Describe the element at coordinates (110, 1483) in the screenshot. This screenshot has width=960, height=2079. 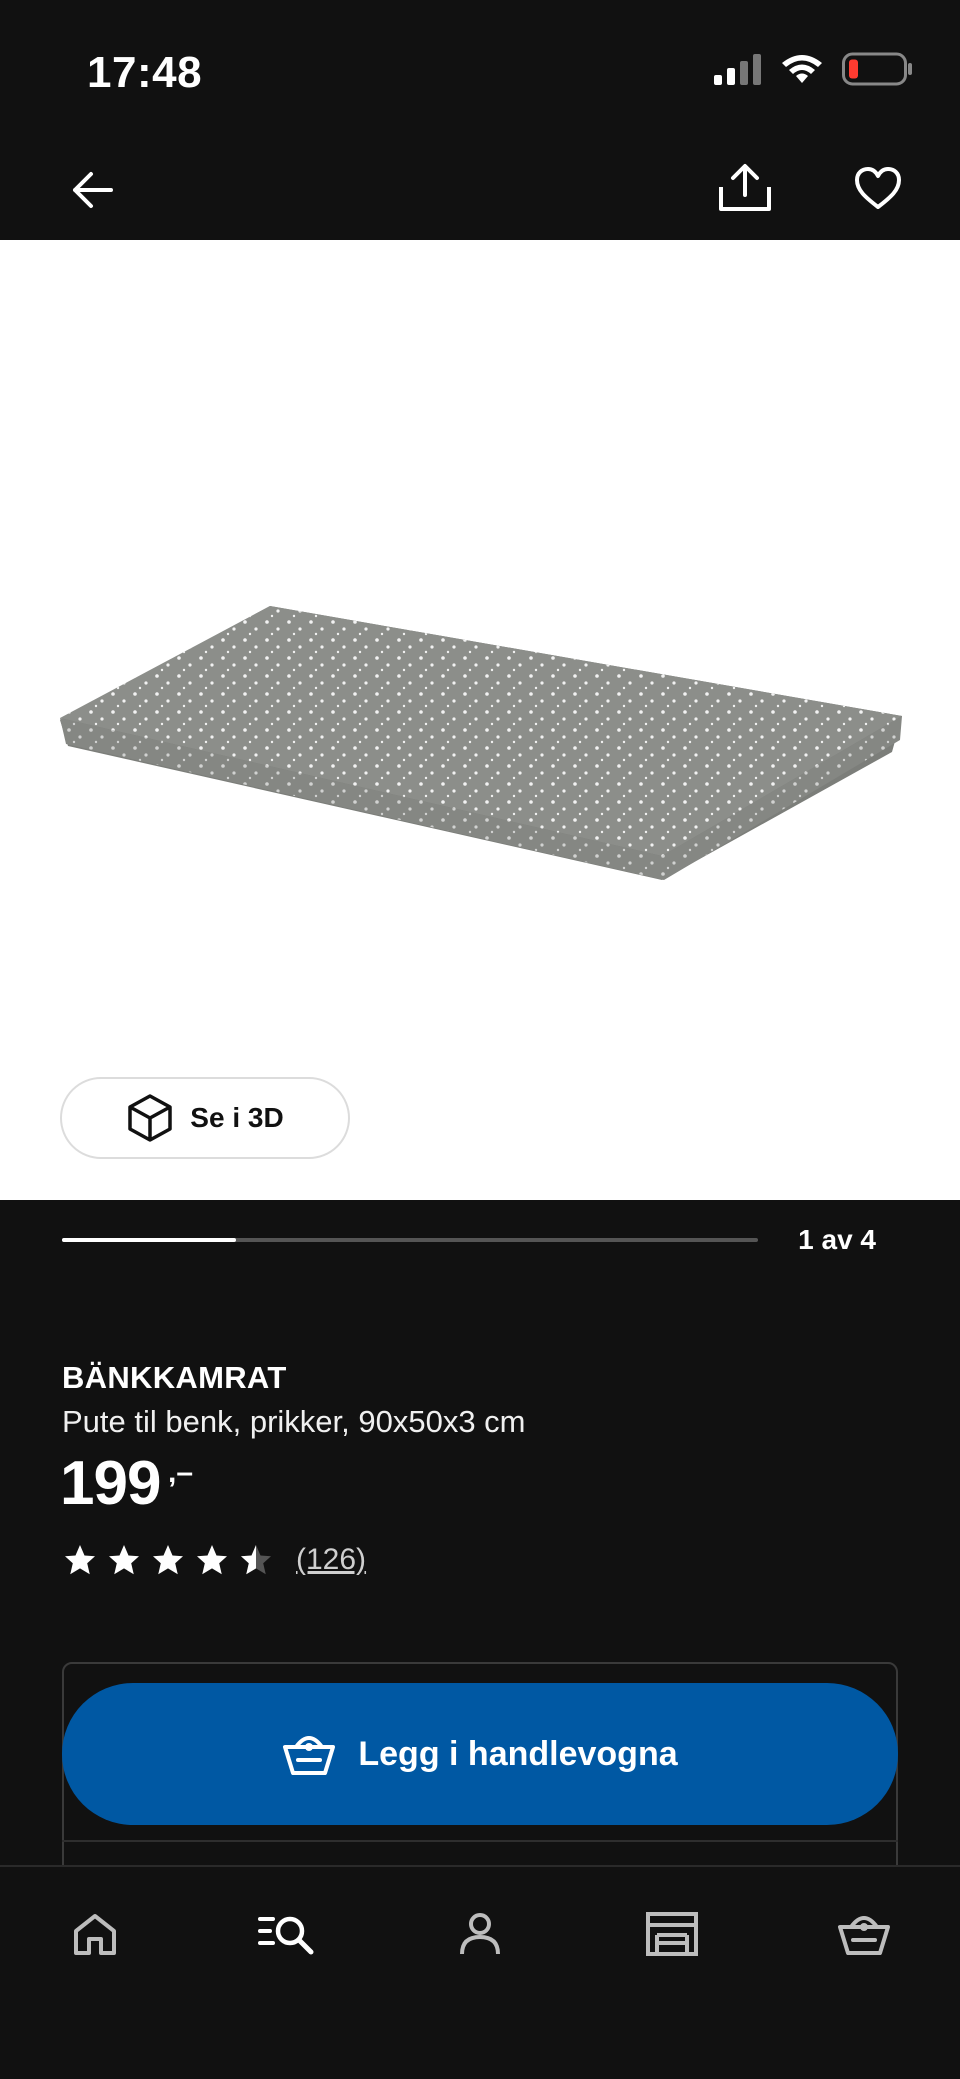
I see `product-price: 199` at that location.